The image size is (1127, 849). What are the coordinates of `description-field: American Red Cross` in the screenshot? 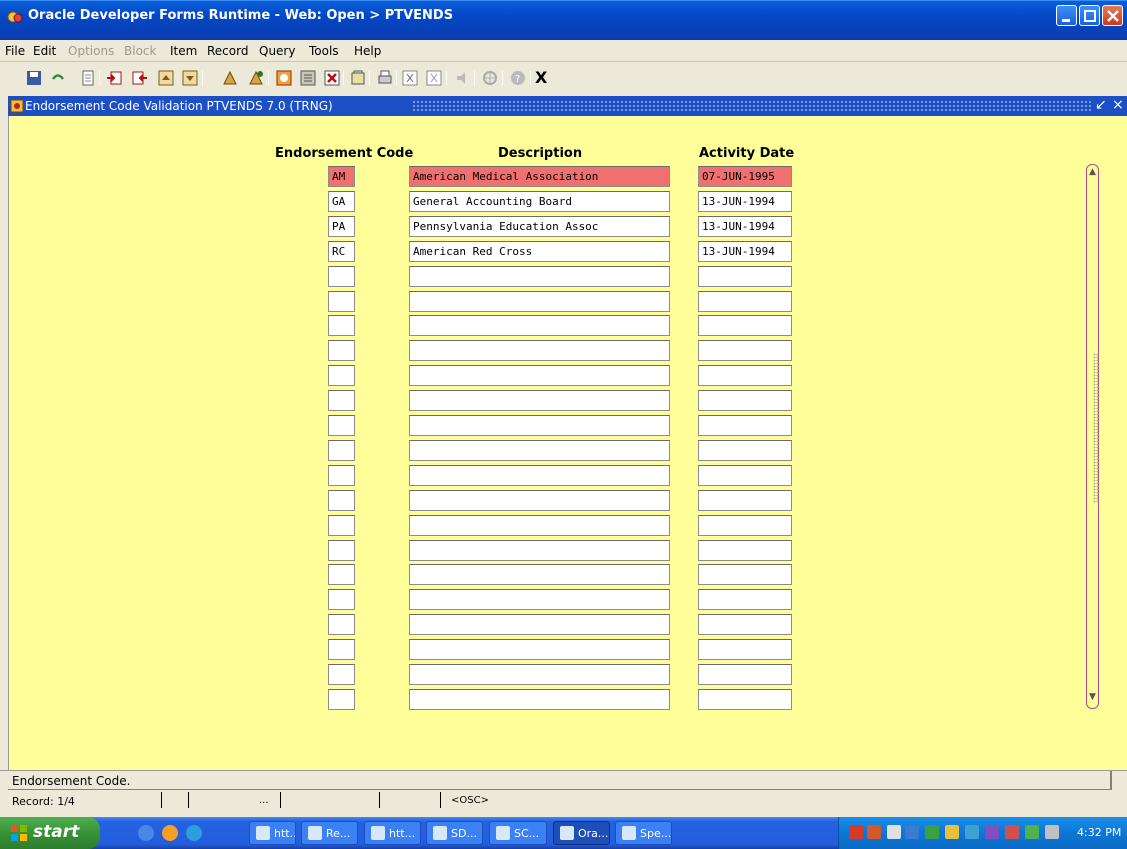 It's located at (539, 251).